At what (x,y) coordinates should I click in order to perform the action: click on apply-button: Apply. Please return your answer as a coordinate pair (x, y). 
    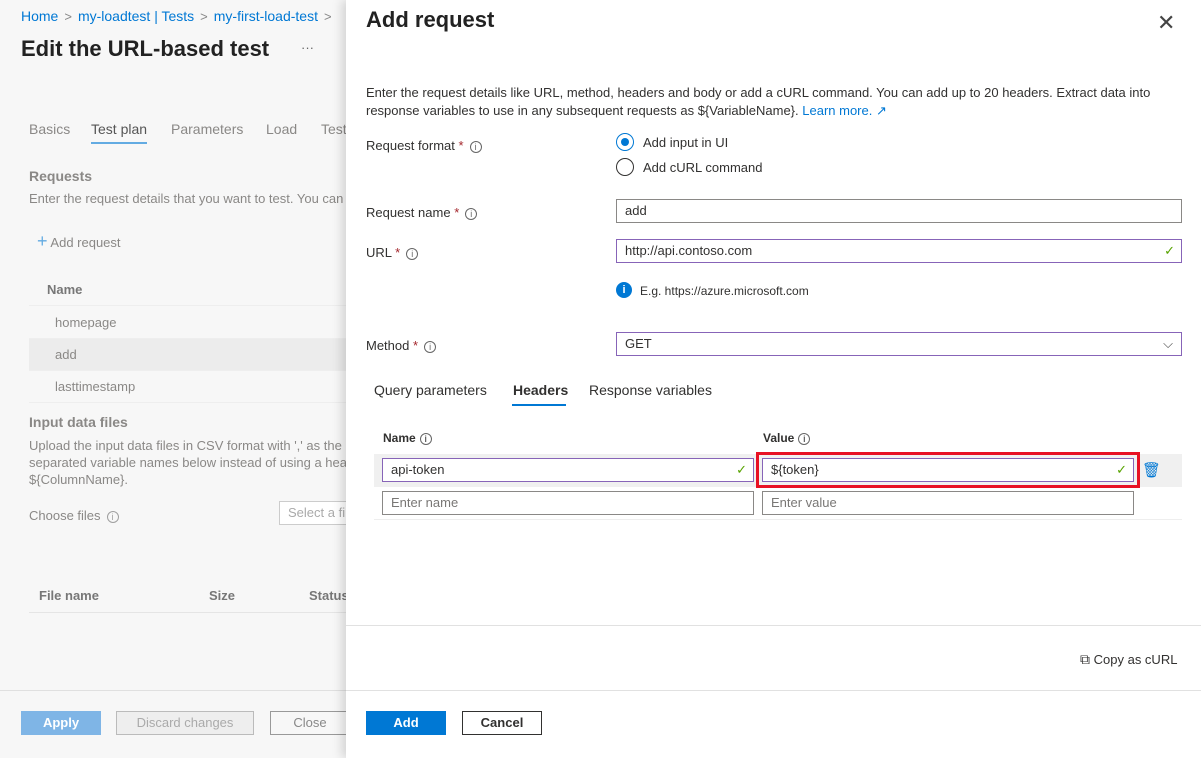
    Looking at the image, I should click on (61, 723).